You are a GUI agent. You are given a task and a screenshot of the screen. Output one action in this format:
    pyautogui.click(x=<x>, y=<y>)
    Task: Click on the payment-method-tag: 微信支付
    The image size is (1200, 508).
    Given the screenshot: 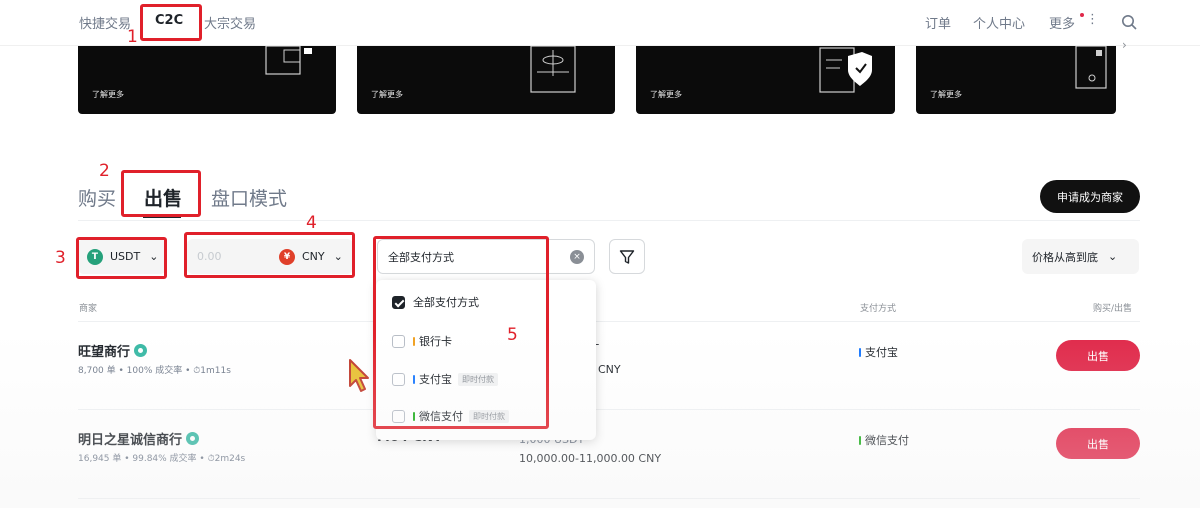 What is the action you would take?
    pyautogui.click(x=884, y=440)
    